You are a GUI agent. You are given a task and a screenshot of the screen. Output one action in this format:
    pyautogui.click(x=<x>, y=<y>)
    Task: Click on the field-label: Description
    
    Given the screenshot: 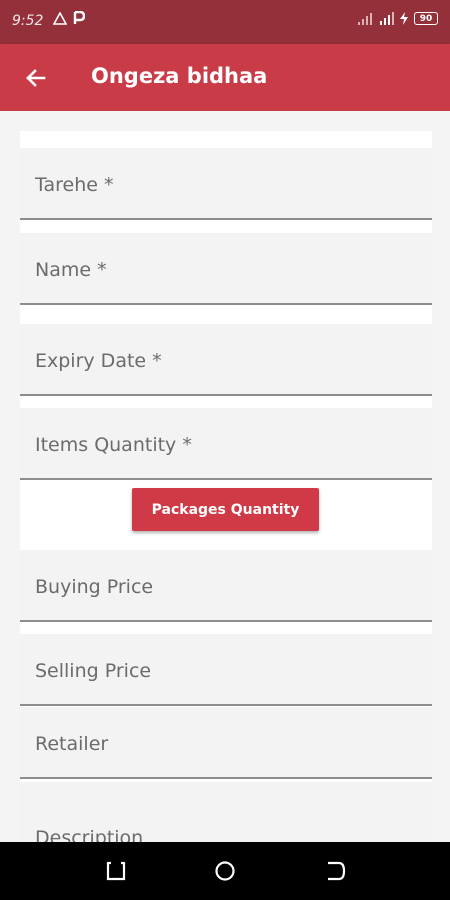 What is the action you would take?
    pyautogui.click(x=89, y=834)
    